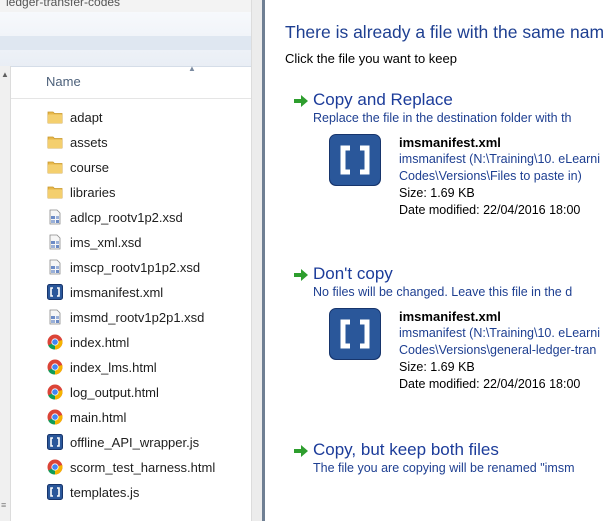 The width and height of the screenshot is (606, 521). What do you see at coordinates (5, 293) in the screenshot?
I see `navigation-pane-edge: ▲ ≡` at bounding box center [5, 293].